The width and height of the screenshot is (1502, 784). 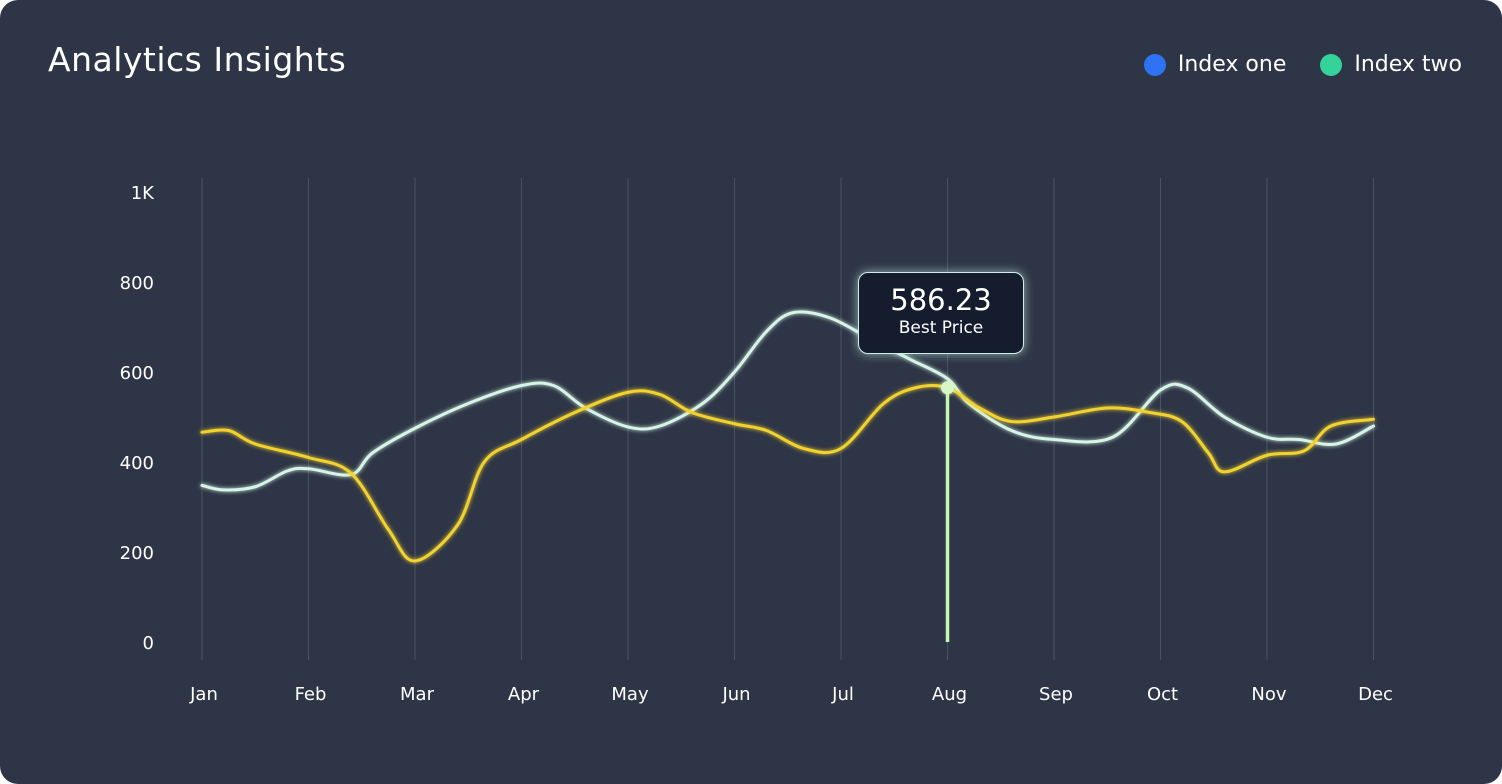 What do you see at coordinates (1375, 694) in the screenshot?
I see `x-tick-dec: Dec` at bounding box center [1375, 694].